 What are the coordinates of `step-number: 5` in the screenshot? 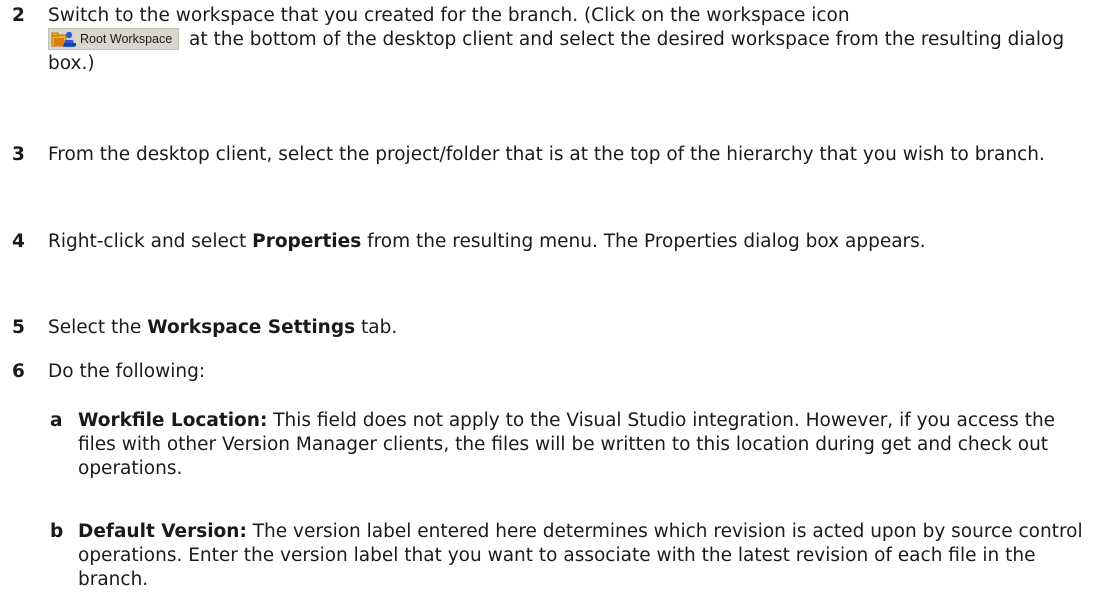 It's located at (18, 327).